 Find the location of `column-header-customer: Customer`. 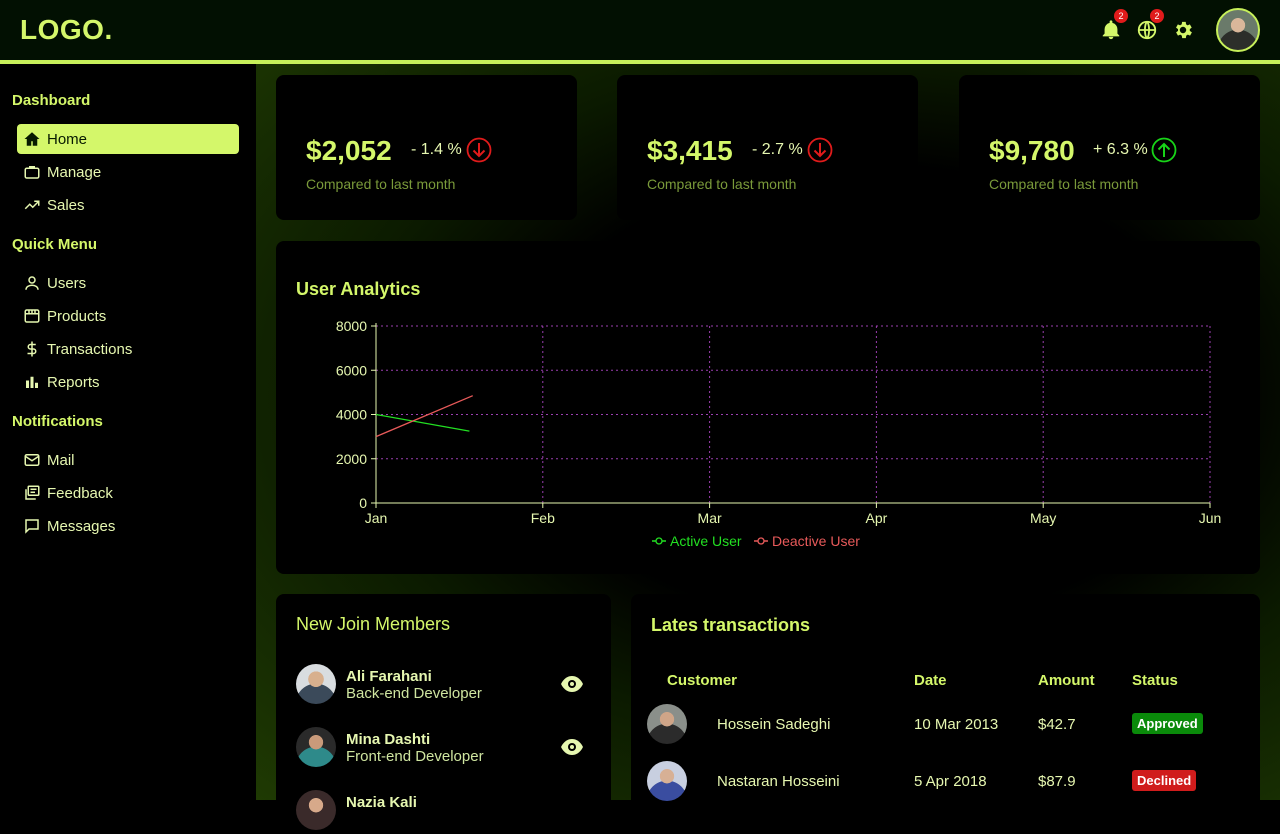

column-header-customer: Customer is located at coordinates (702, 680).